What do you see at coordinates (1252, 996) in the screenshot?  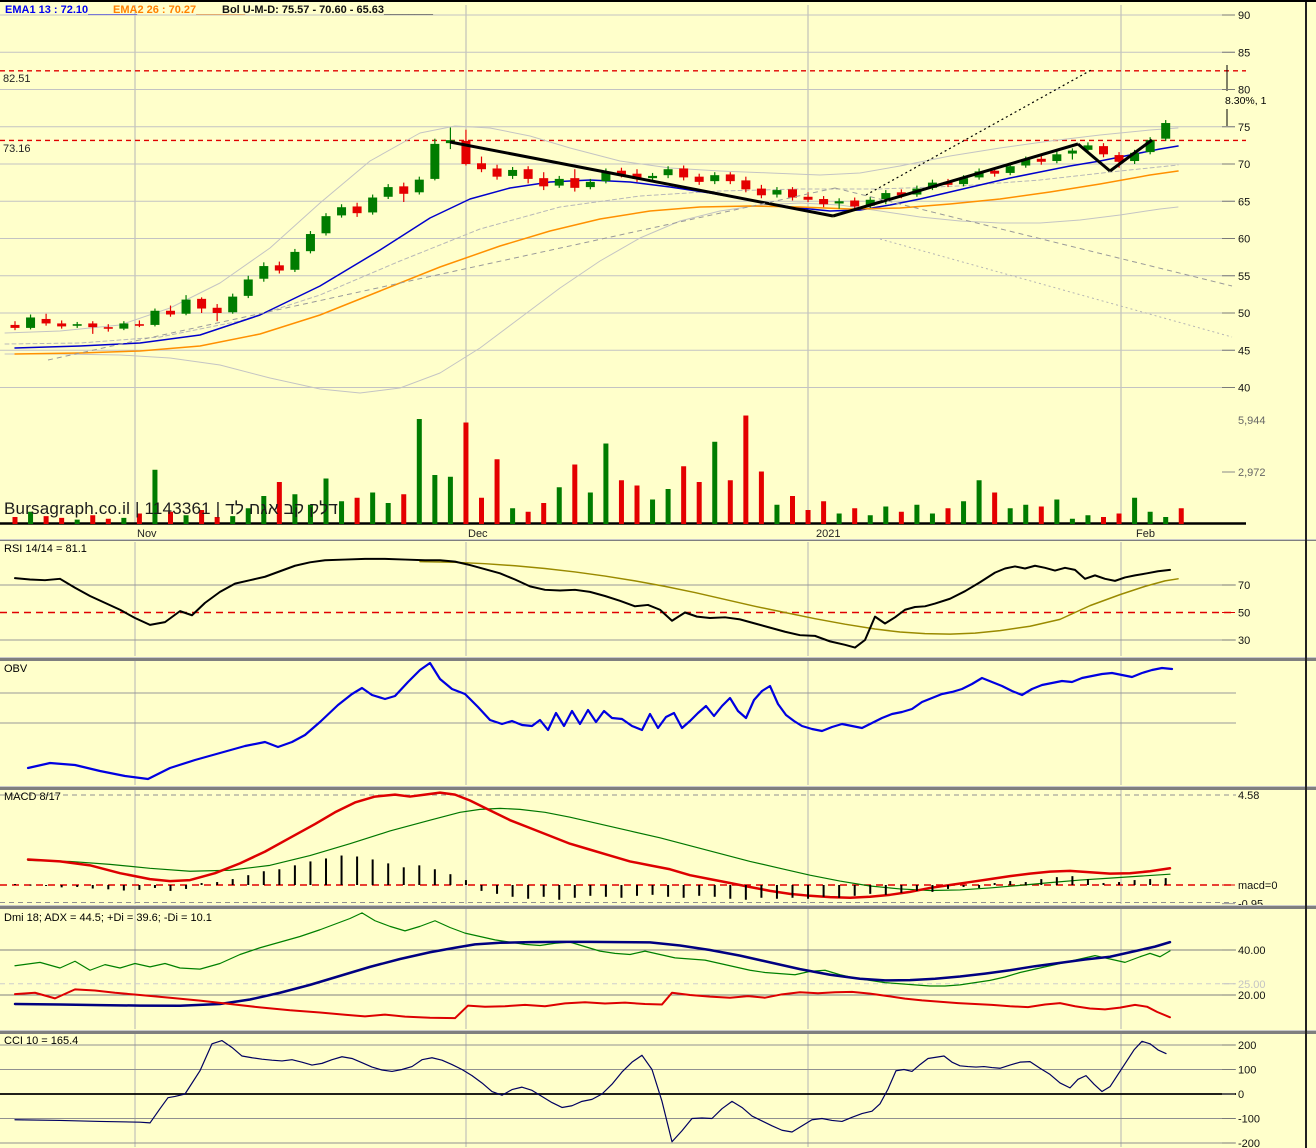 I see `axis-tick-label: 20.00` at bounding box center [1252, 996].